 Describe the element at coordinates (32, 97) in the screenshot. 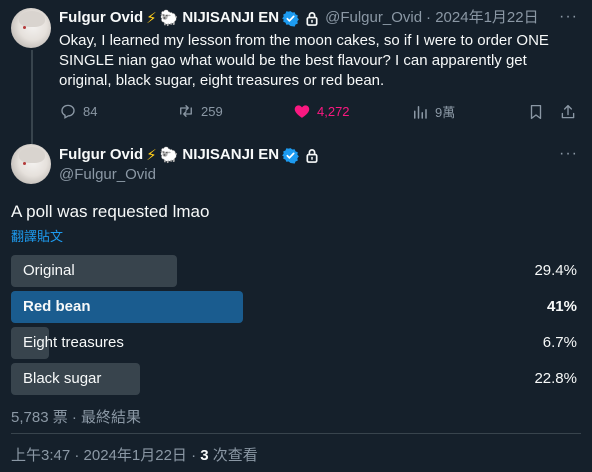

I see `thread-line` at that location.